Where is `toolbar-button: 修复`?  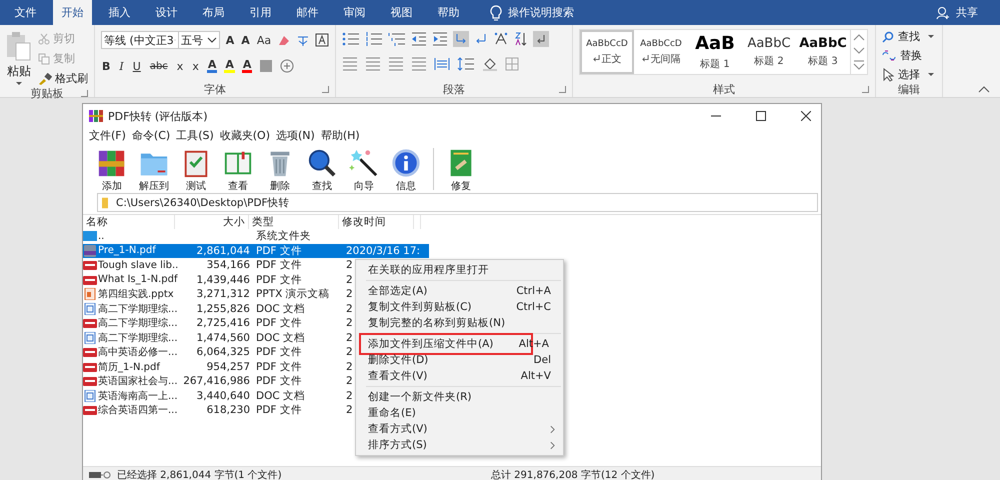 toolbar-button: 修复 is located at coordinates (461, 170).